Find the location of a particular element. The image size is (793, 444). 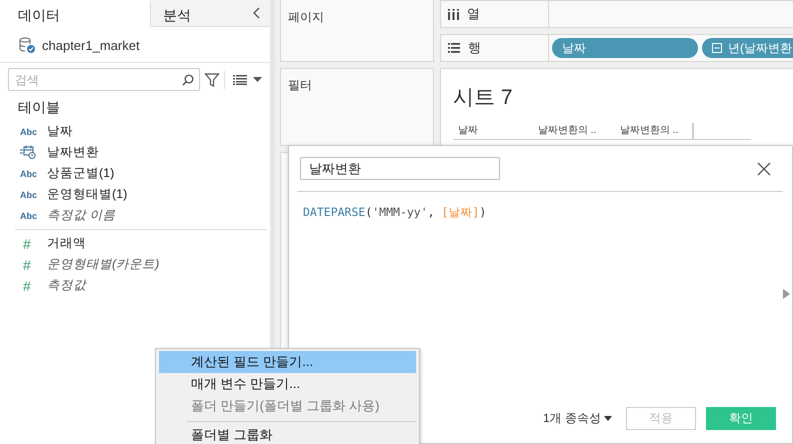

sheet-title: 시트 7 is located at coordinates (483, 98).